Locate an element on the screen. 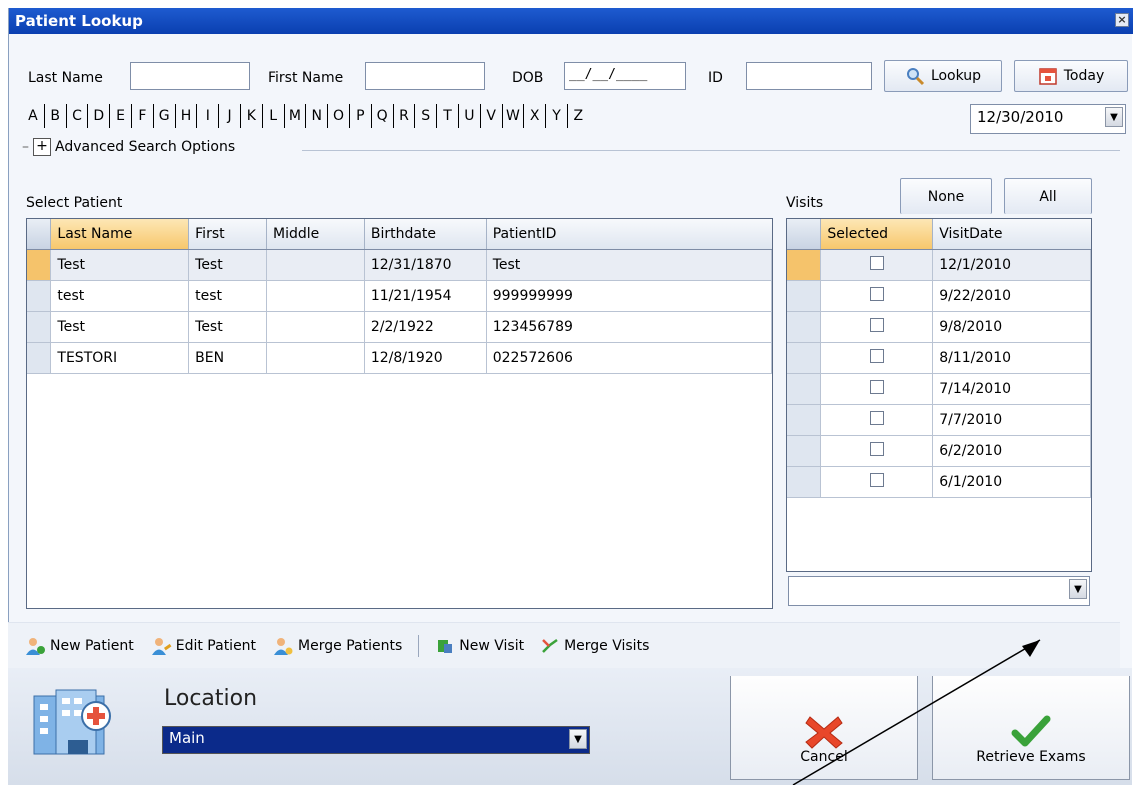  window-title: Patient Lookup is located at coordinates (79, 21).